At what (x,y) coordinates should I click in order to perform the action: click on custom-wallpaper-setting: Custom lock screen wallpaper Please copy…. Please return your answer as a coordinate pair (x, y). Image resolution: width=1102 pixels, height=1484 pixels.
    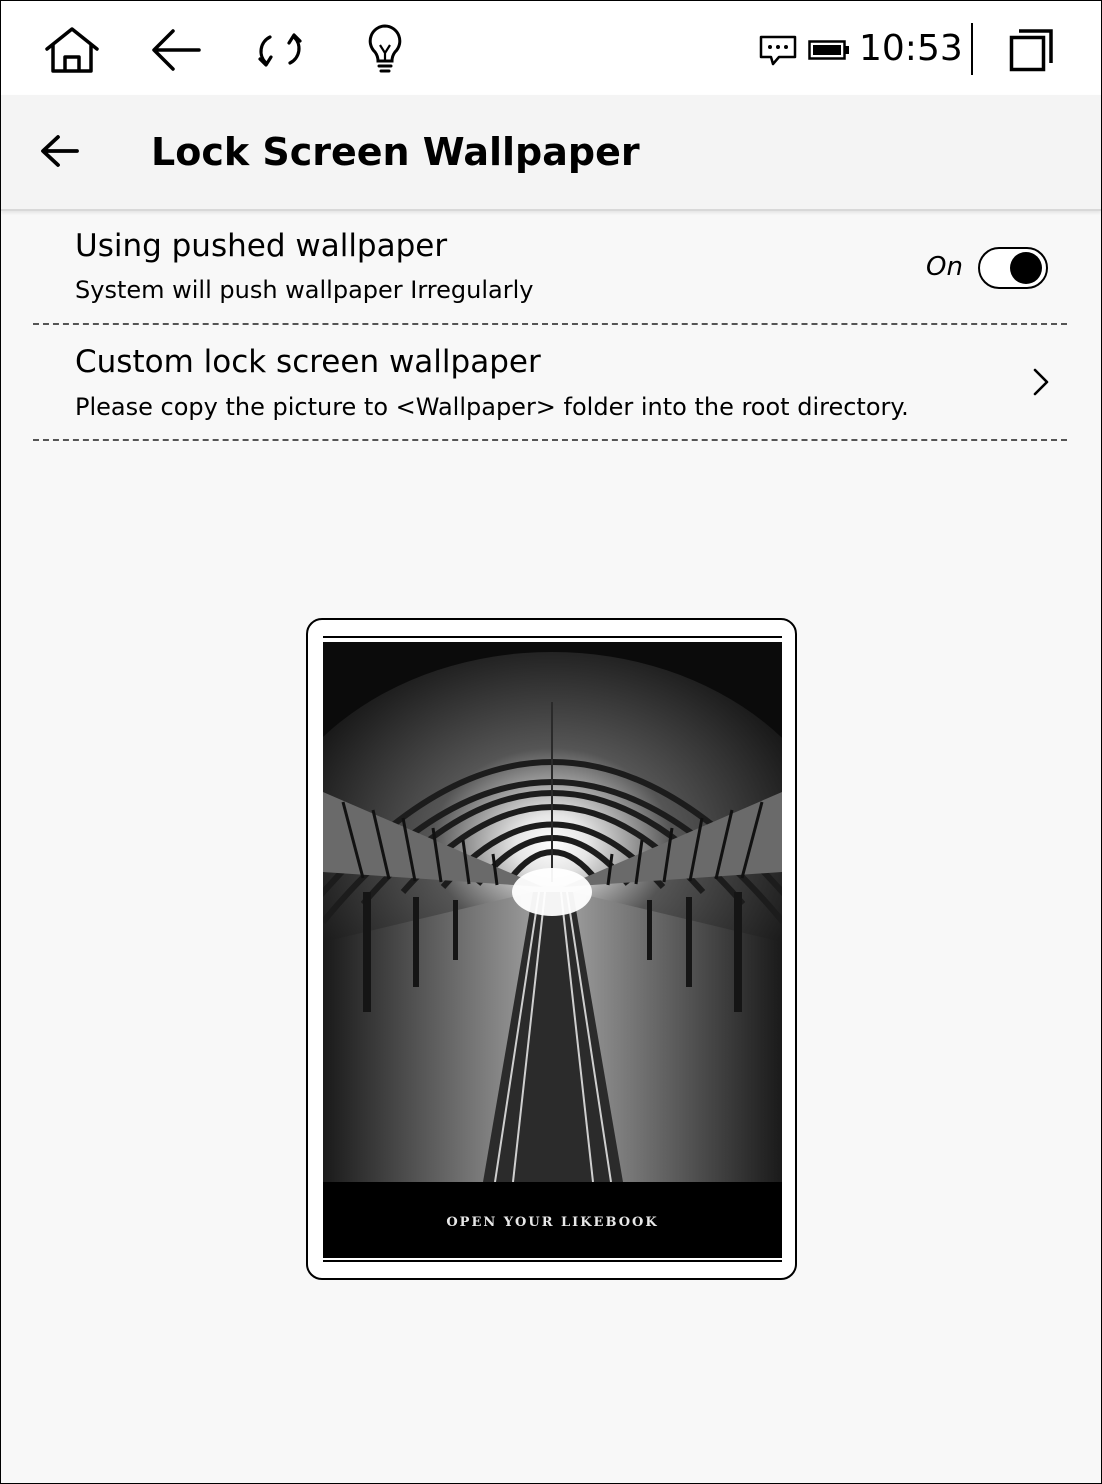
    Looking at the image, I should click on (551, 391).